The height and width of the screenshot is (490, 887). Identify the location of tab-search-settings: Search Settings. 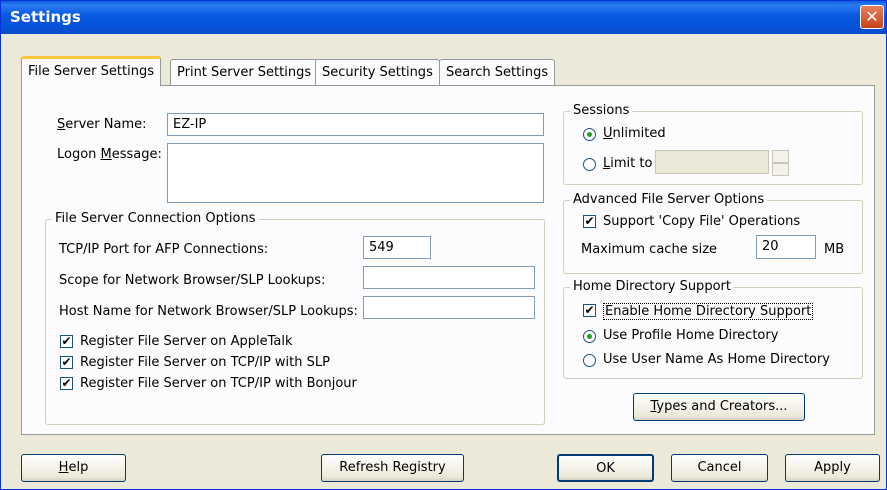
(497, 72).